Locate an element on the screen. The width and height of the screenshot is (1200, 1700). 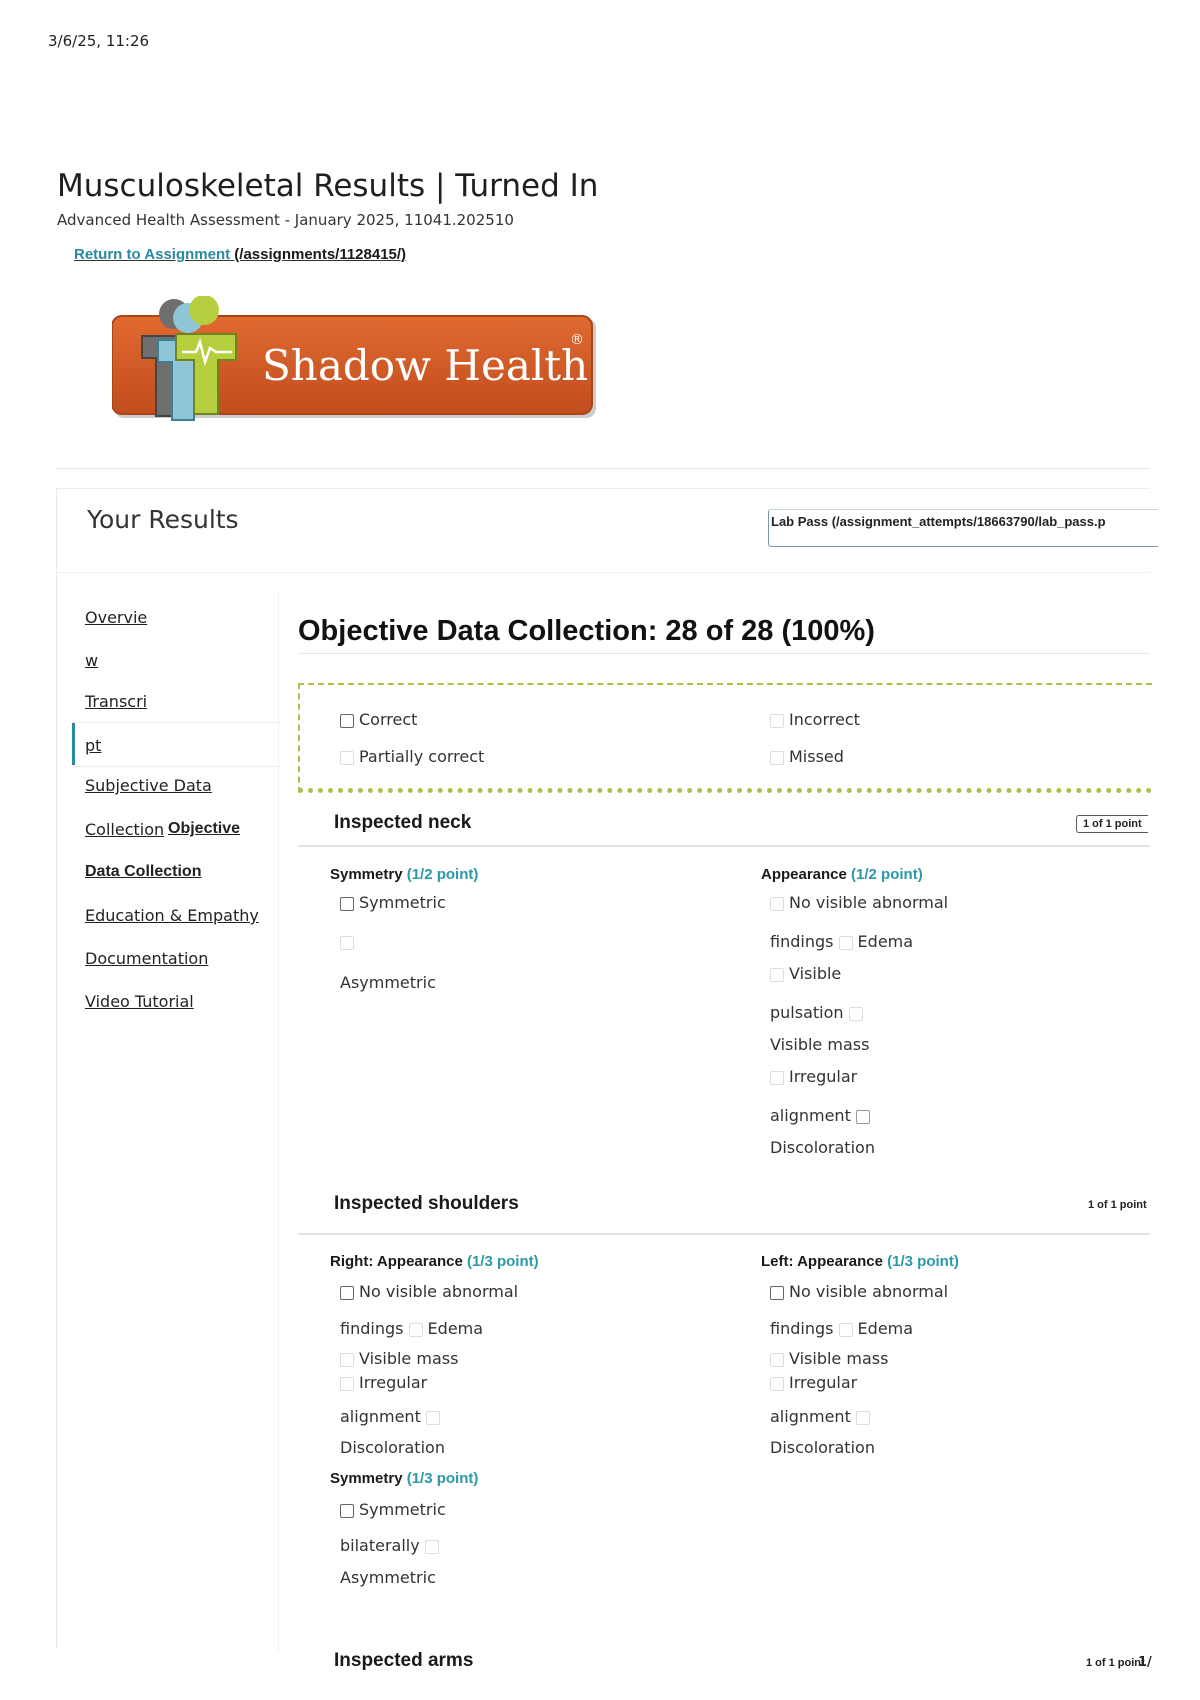
sub-label: Appearance is located at coordinates (804, 874).